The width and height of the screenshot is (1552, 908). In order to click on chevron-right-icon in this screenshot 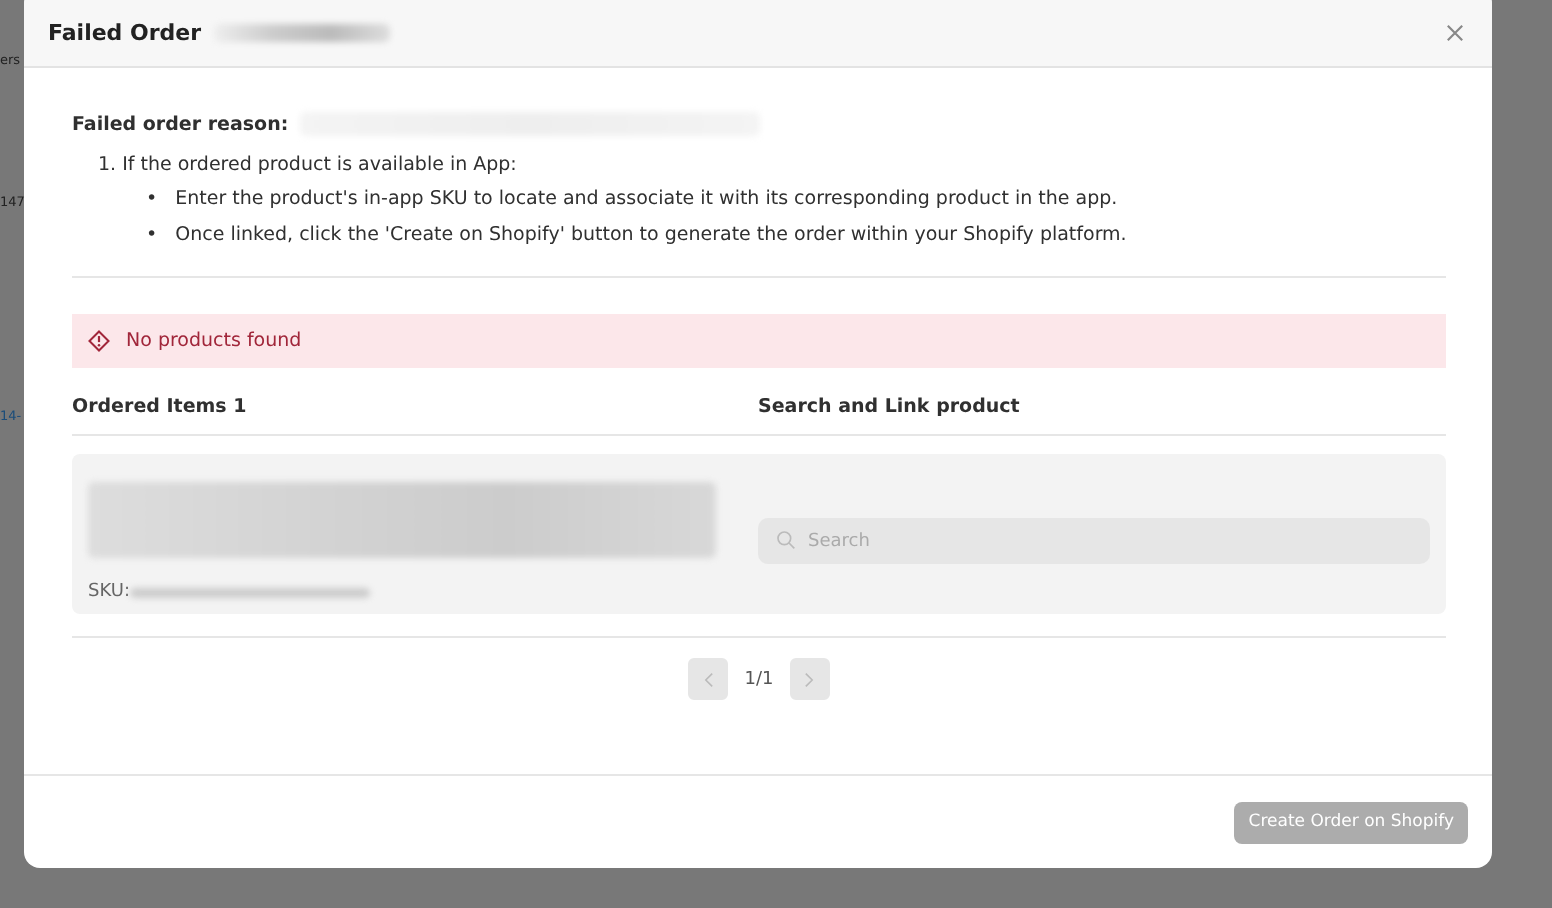, I will do `click(809, 679)`.